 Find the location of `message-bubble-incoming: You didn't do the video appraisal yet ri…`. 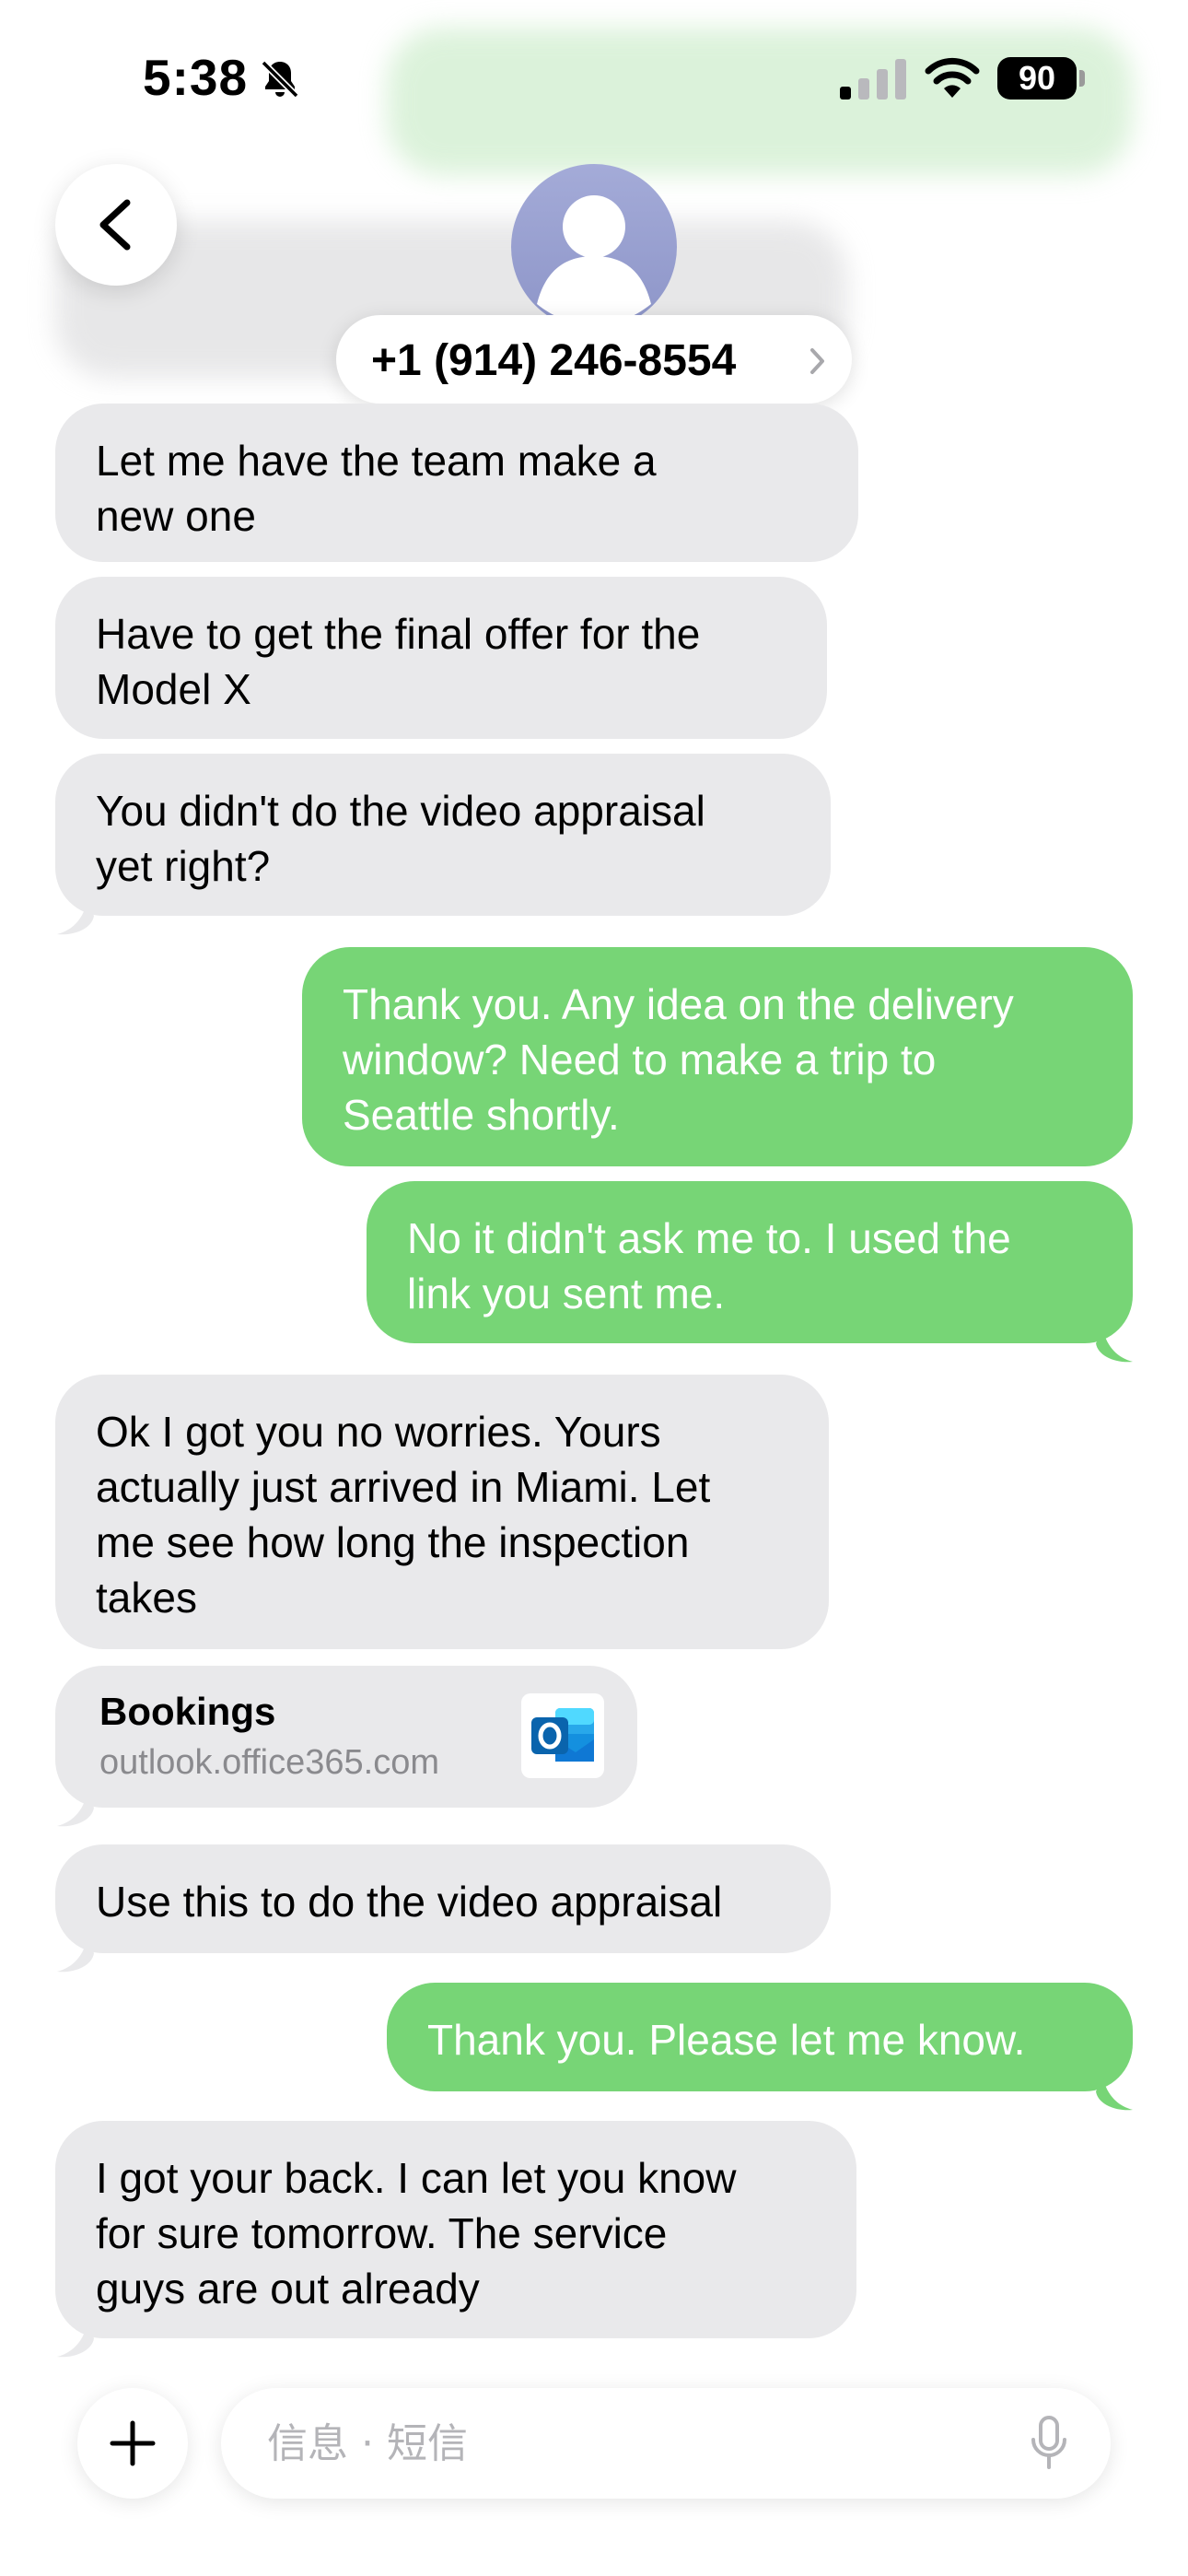

message-bubble-incoming: You didn't do the video appraisal yet ri… is located at coordinates (443, 835).